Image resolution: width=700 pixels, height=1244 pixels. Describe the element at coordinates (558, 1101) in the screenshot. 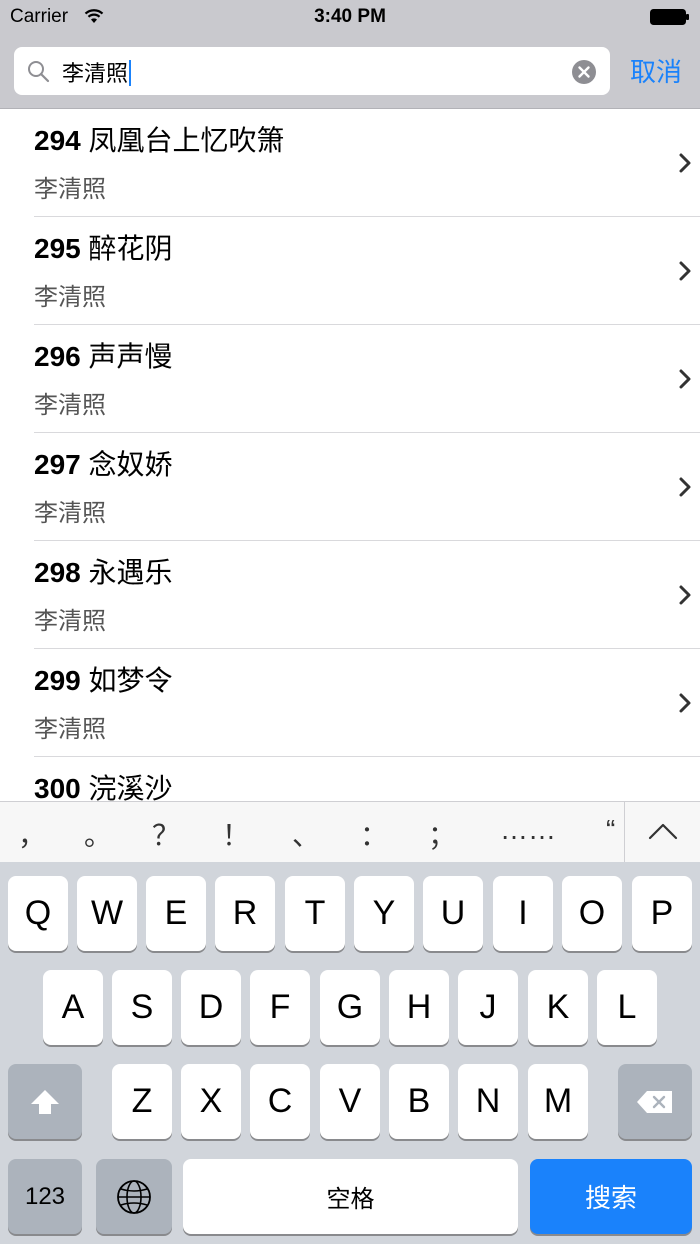

I see `key-m: M` at that location.